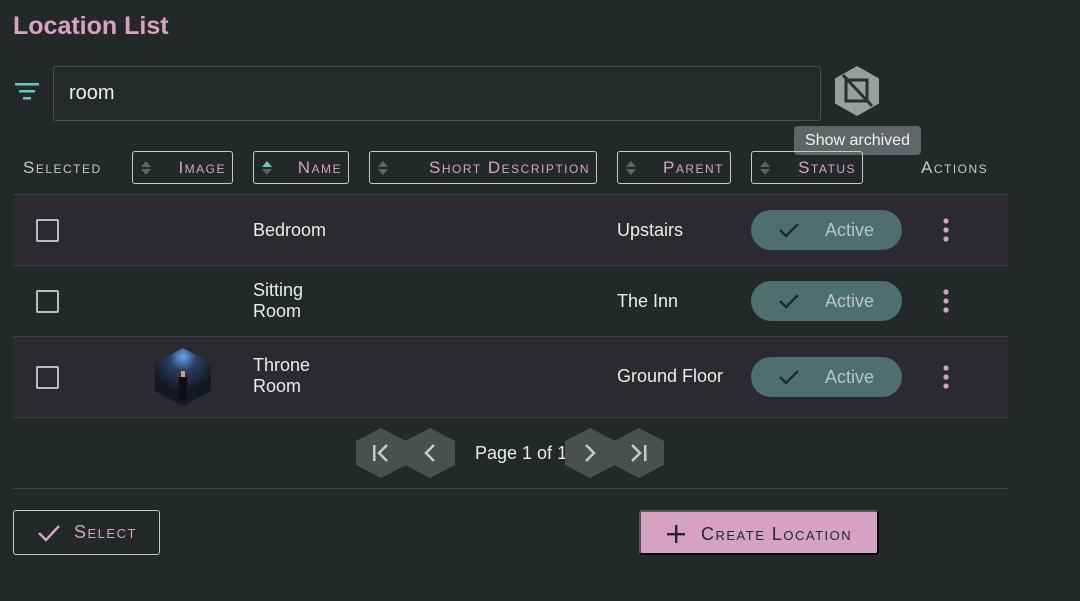  I want to click on select-button: Select, so click(86, 532).